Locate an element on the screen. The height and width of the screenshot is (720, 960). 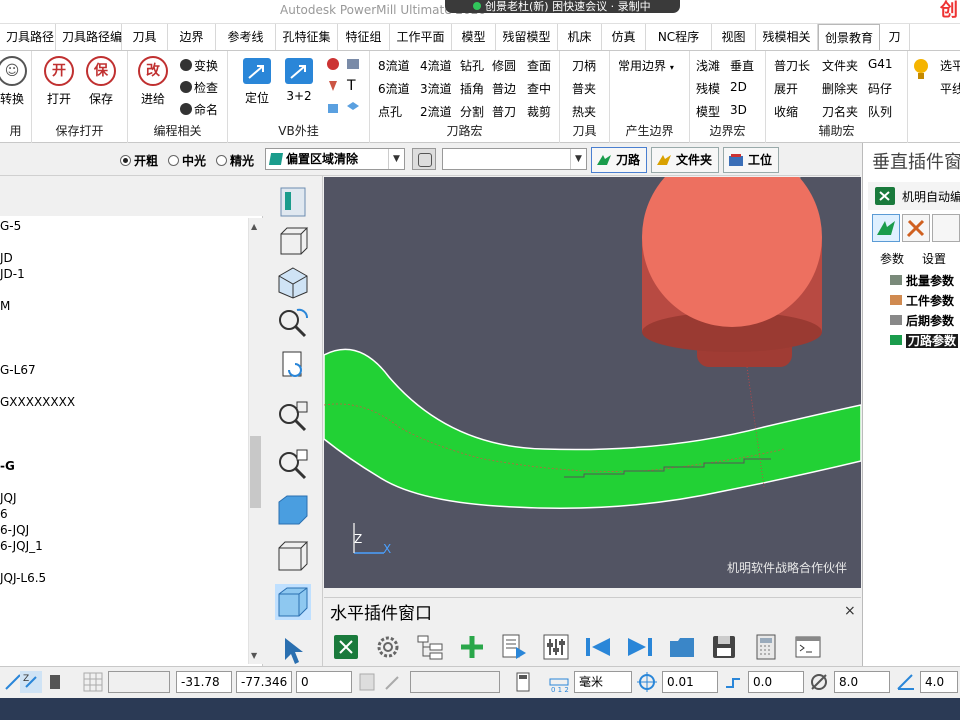
boundary-3d: 3D is located at coordinates (738, 110).